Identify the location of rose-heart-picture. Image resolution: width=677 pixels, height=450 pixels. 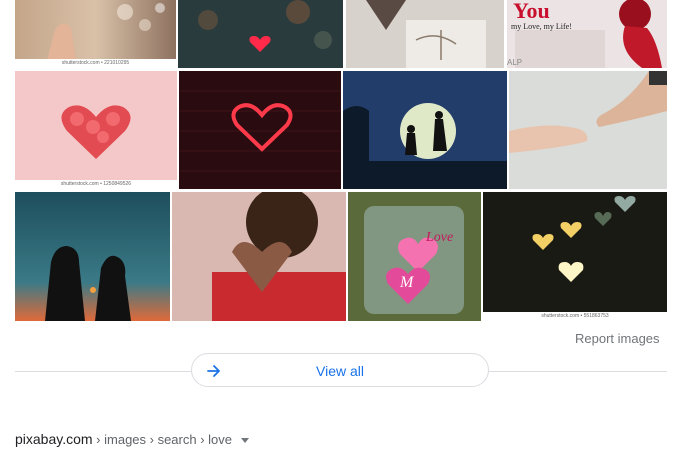
(96, 130).